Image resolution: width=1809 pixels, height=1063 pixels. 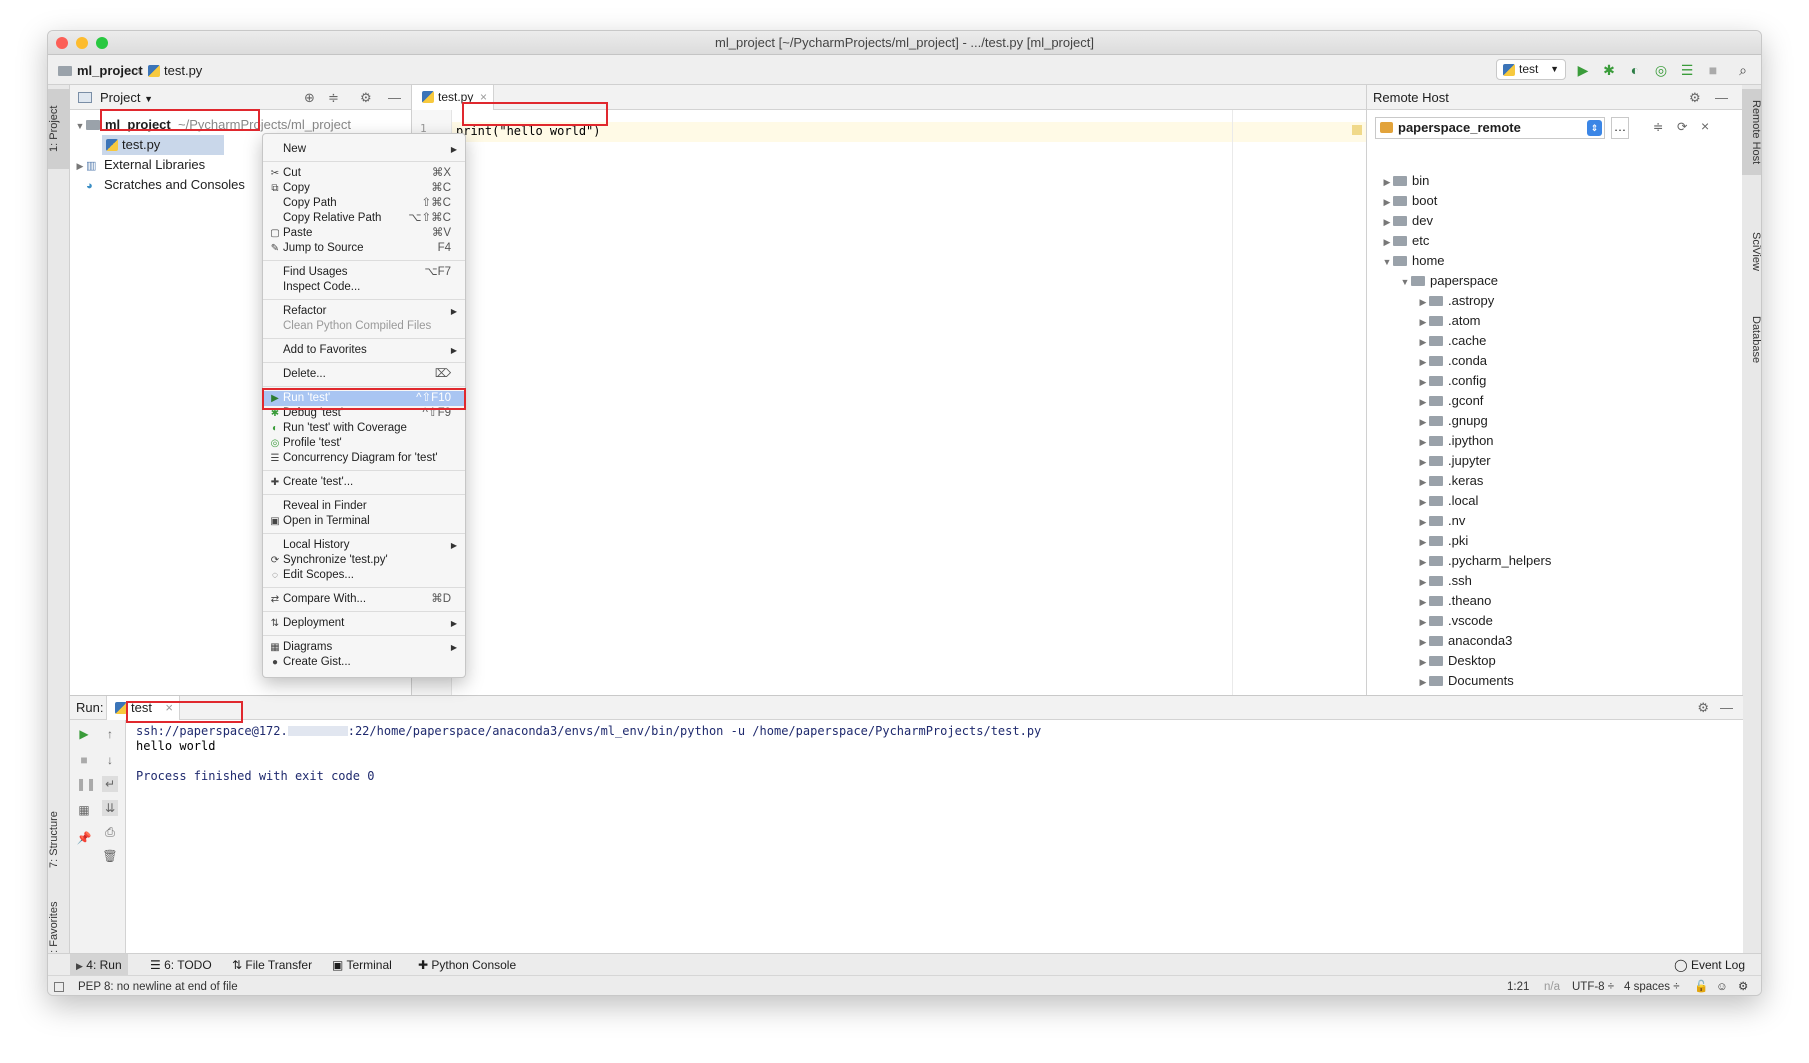 I want to click on debug-icon: ✱, so click(x=1609, y=70).